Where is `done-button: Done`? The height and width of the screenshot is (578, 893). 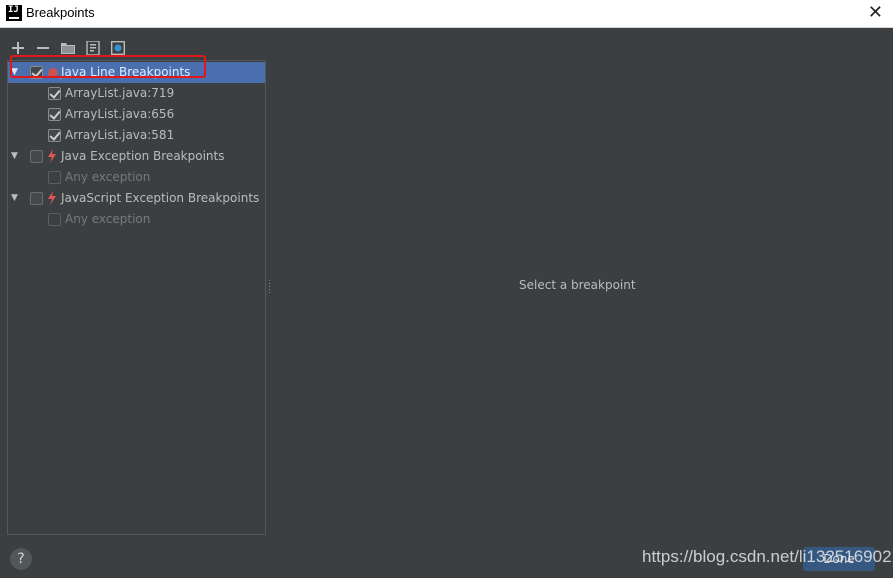
done-button: Done is located at coordinates (839, 559).